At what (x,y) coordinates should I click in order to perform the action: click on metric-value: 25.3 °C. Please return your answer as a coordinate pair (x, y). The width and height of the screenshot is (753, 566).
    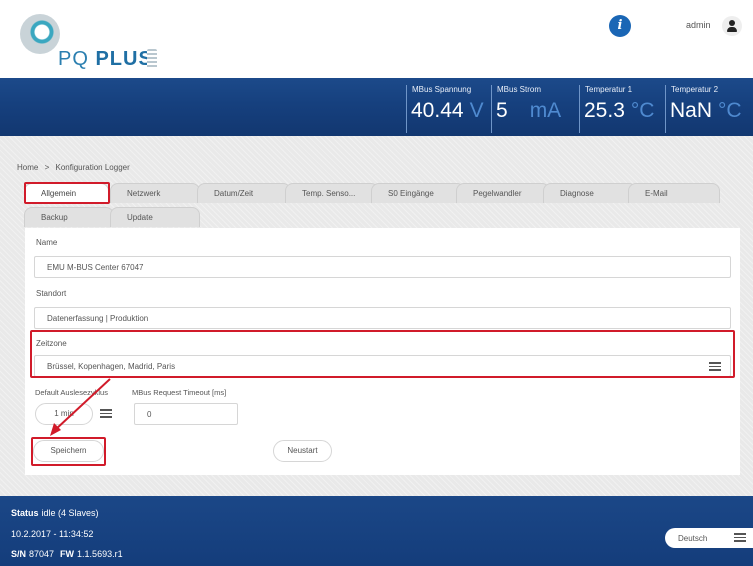
    Looking at the image, I should click on (619, 110).